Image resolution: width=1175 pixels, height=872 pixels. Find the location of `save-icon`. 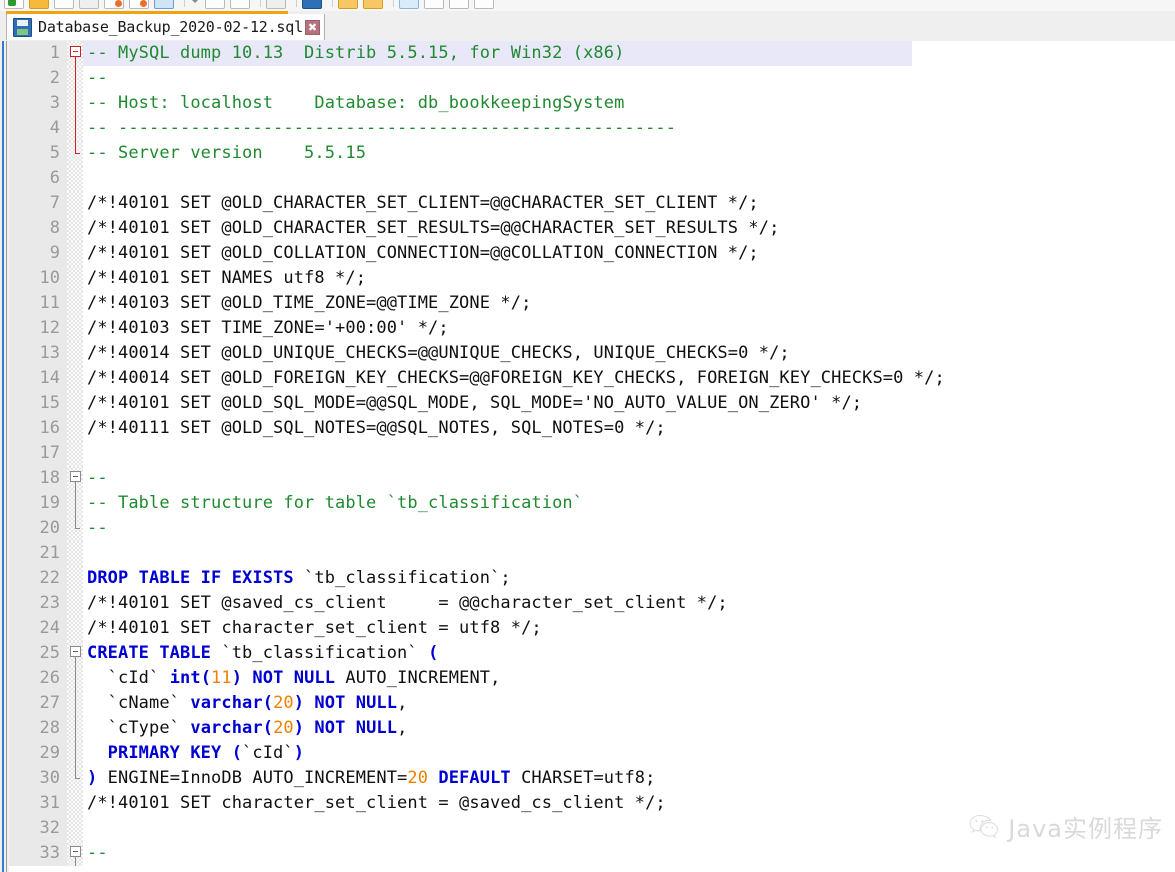

save-icon is located at coordinates (64, 4).